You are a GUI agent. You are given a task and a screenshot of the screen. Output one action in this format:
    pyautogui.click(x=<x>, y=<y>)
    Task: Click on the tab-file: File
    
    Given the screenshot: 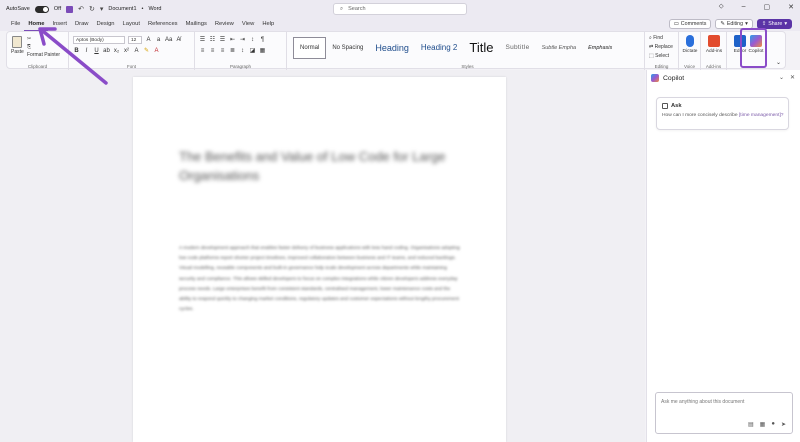 What is the action you would take?
    pyautogui.click(x=15, y=24)
    